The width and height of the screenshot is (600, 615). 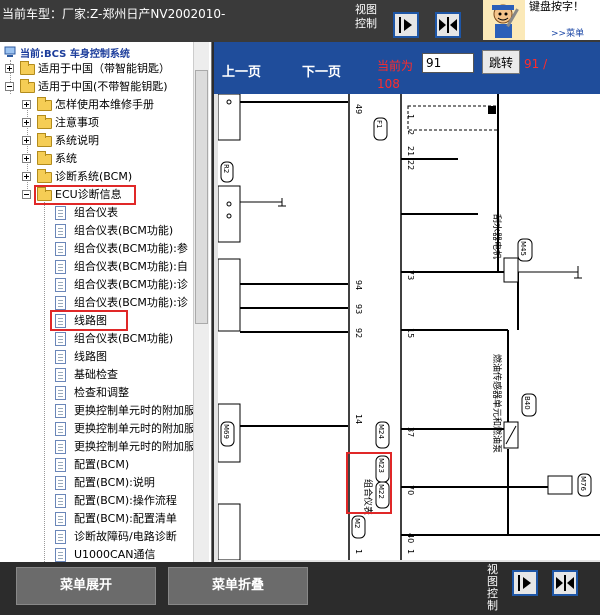 What do you see at coordinates (238, 586) in the screenshot?
I see `menu-collapse-button: 菜单折叠` at bounding box center [238, 586].